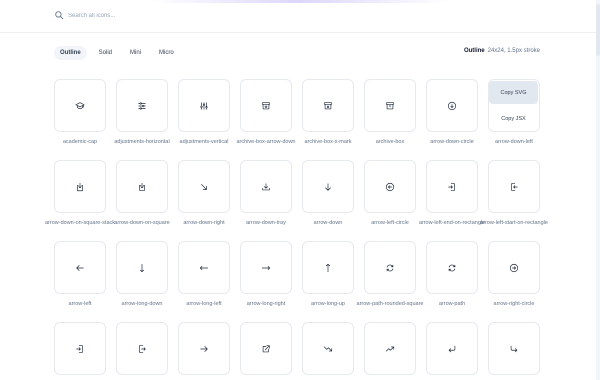  I want to click on arrow-down-right-icon, so click(204, 186).